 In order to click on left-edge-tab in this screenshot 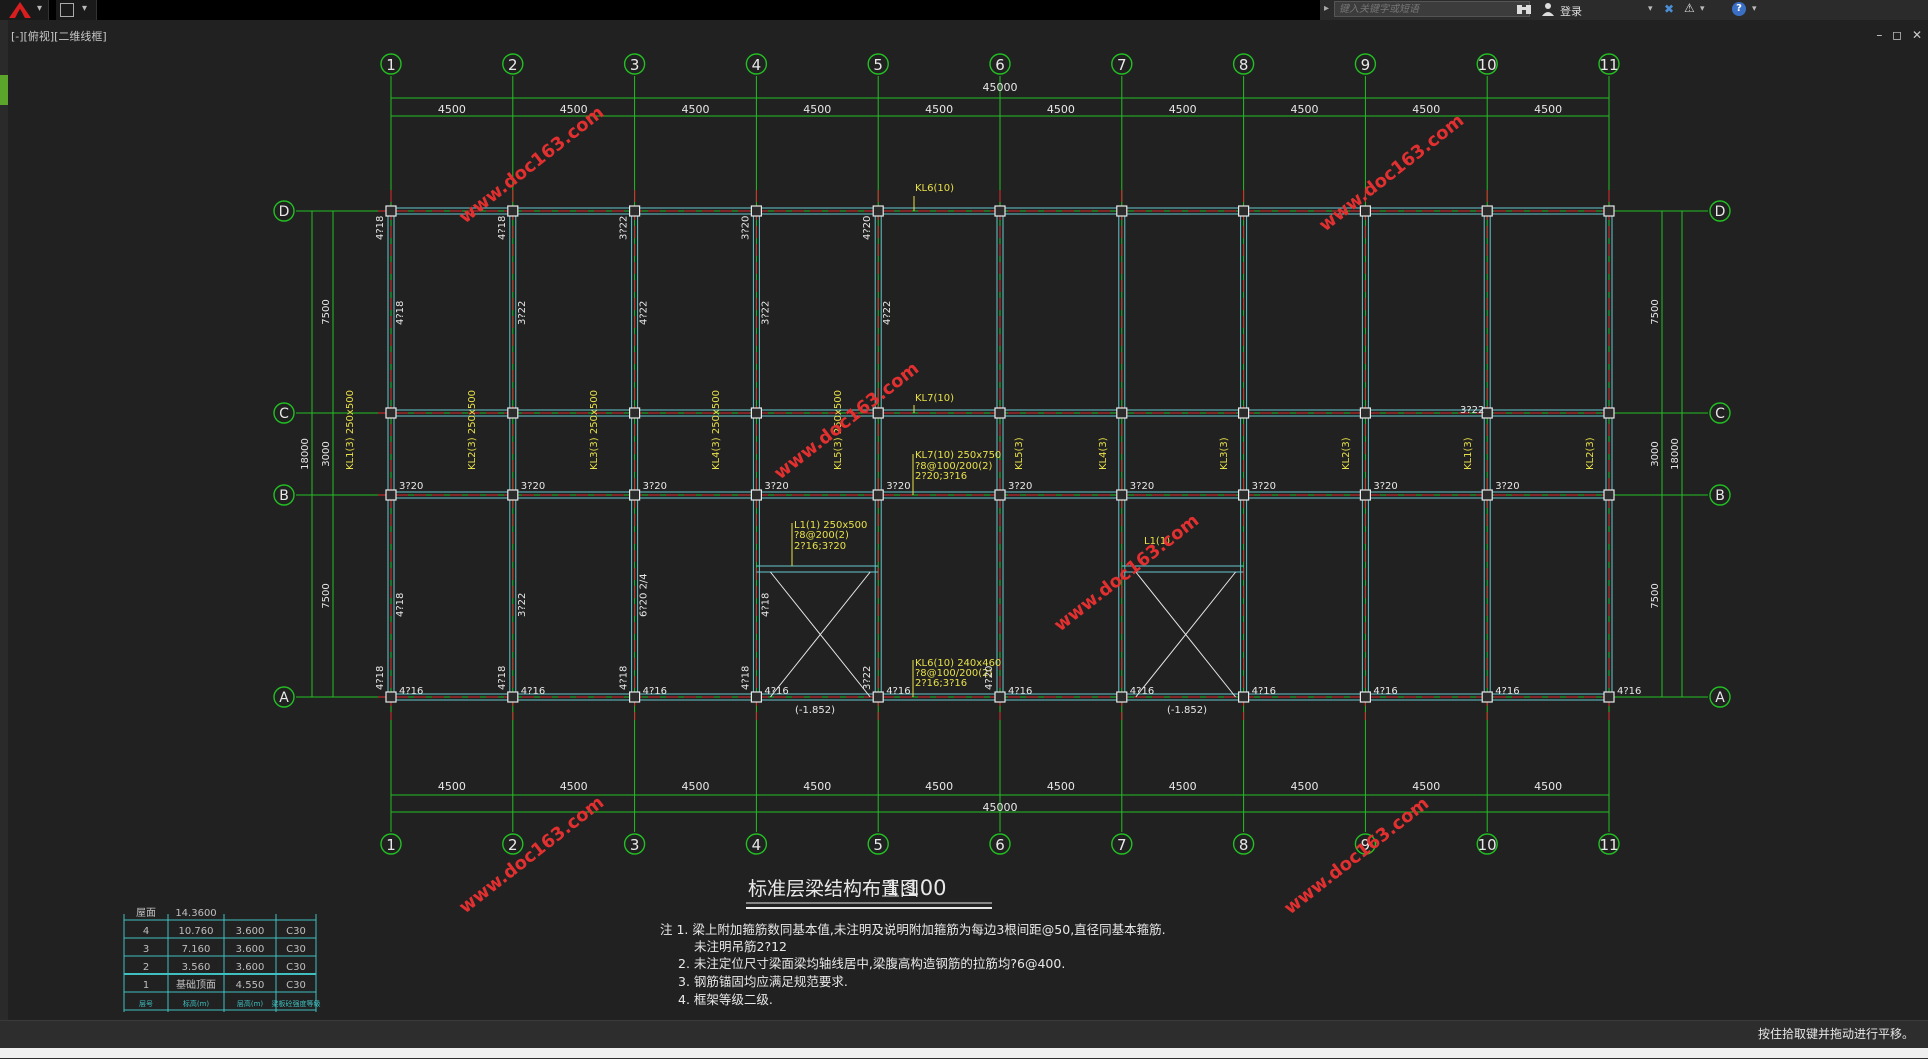, I will do `click(4, 90)`.